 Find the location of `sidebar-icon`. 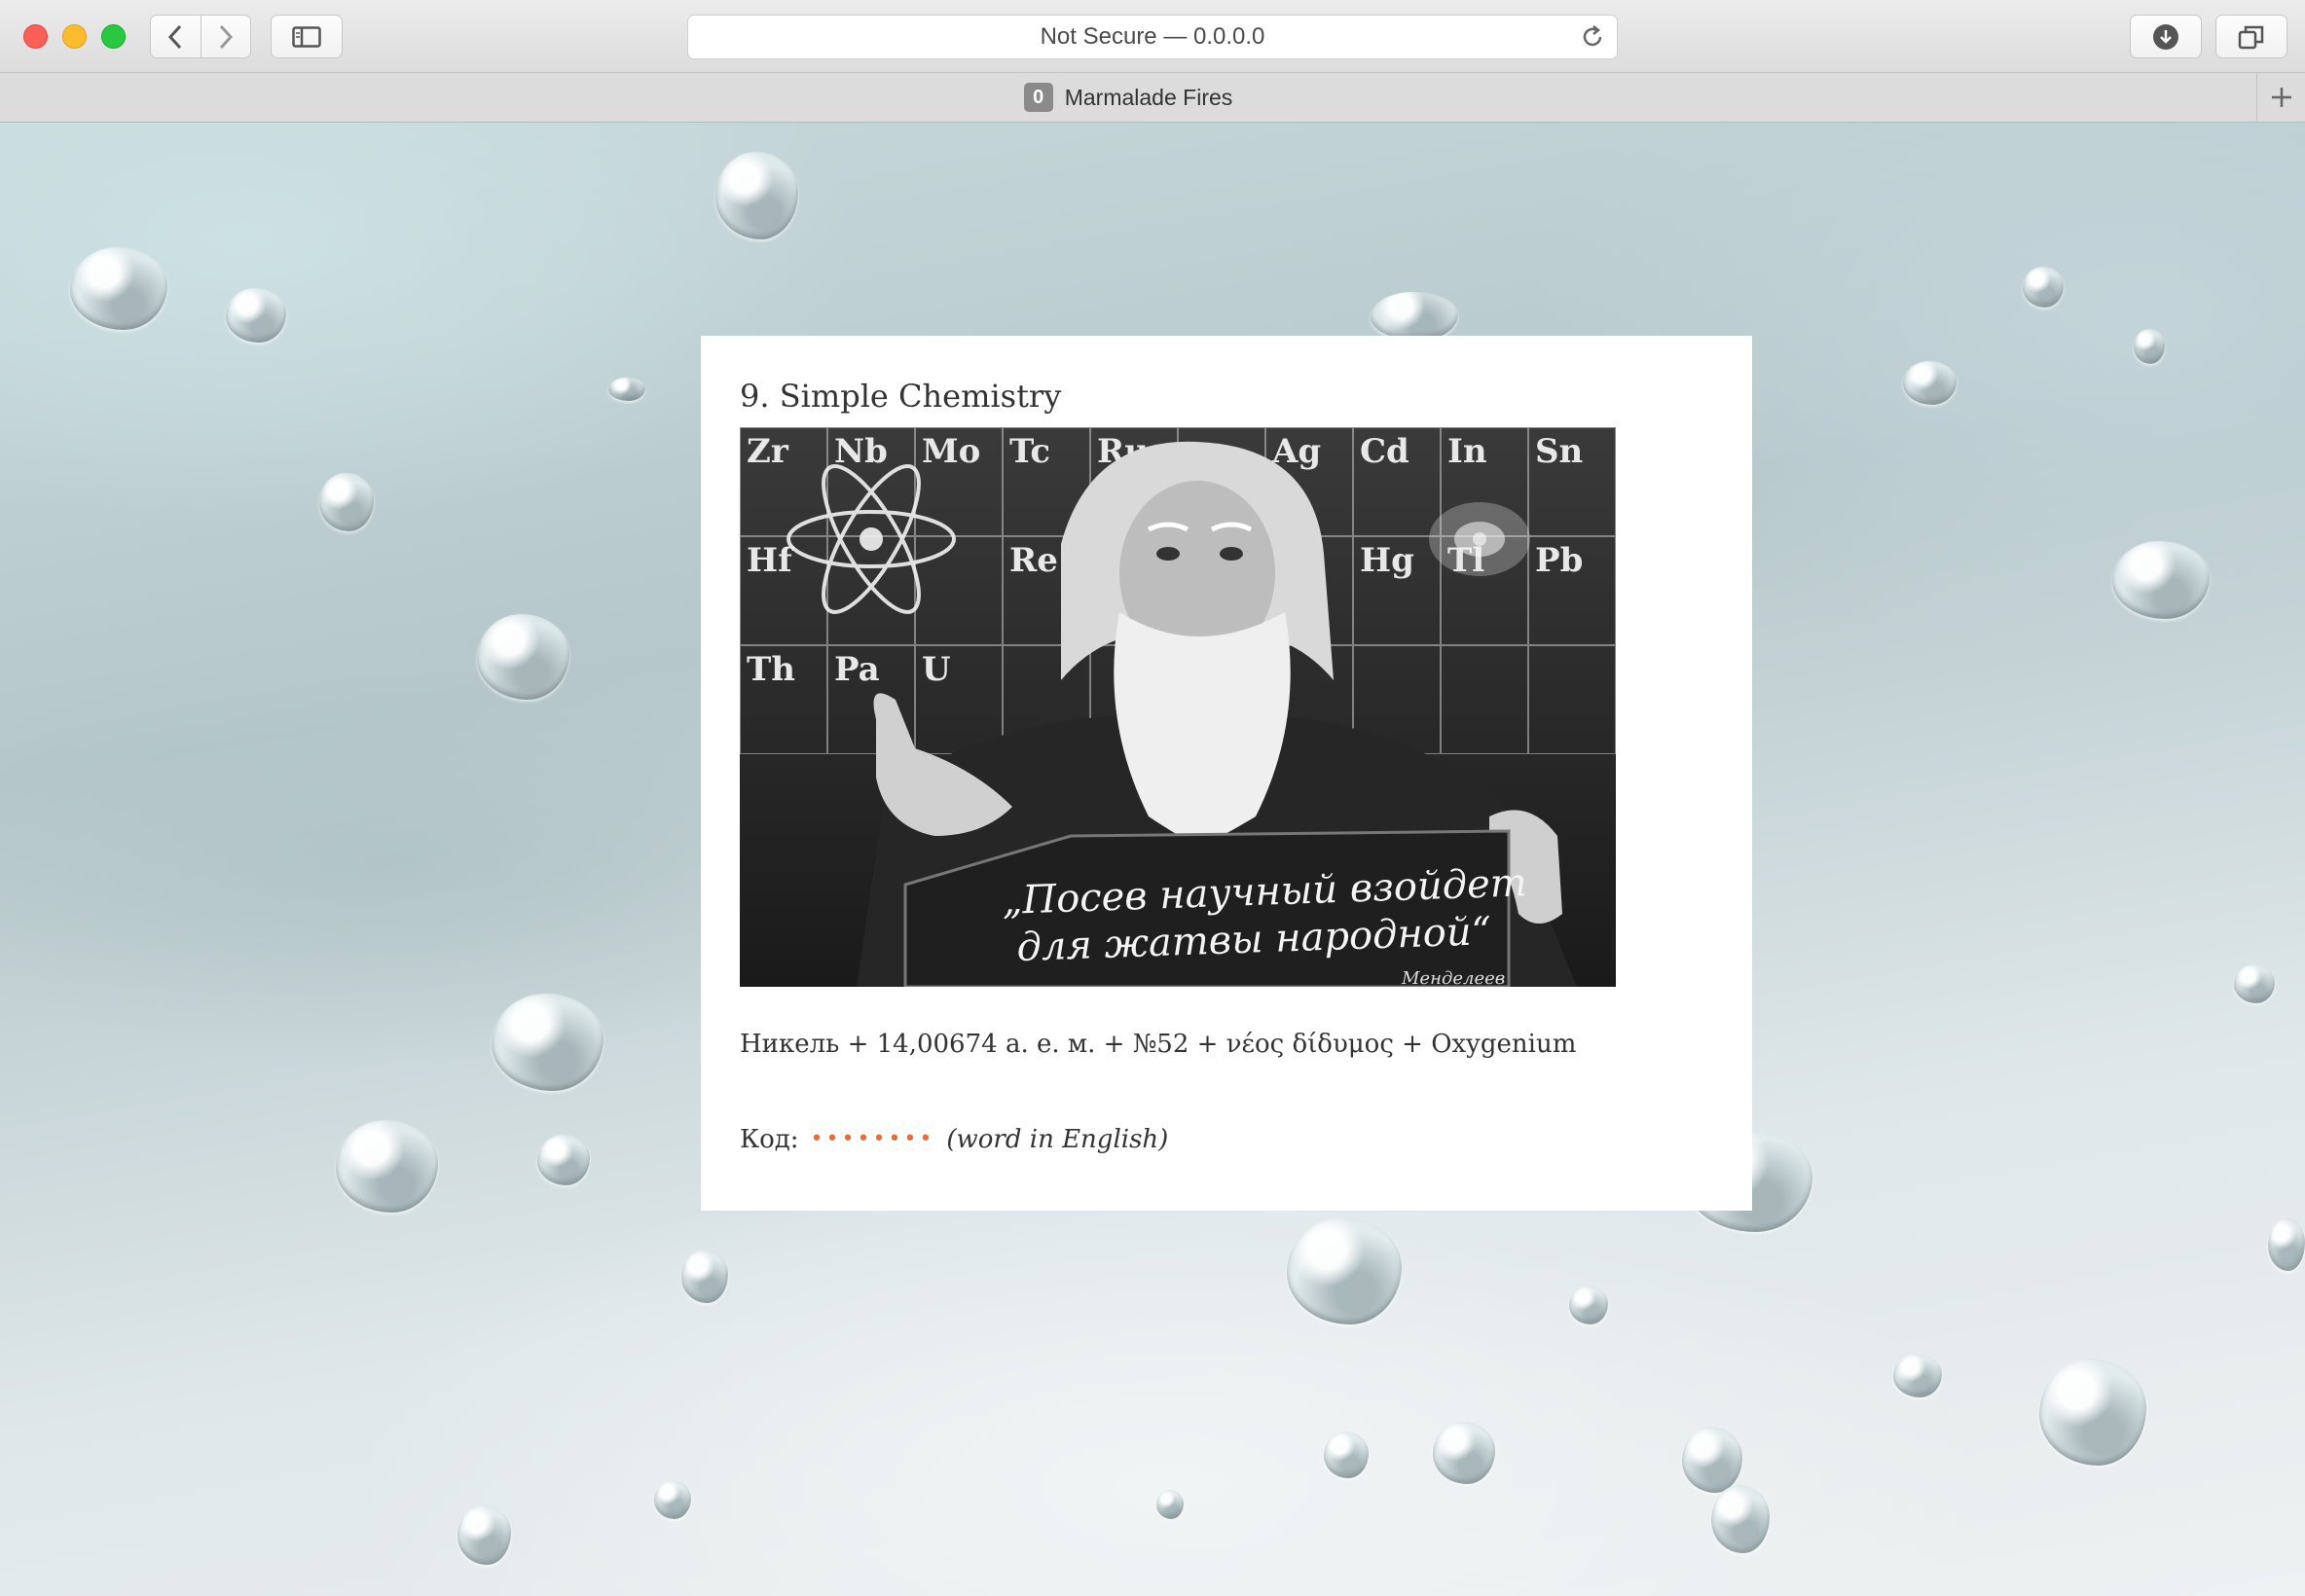

sidebar-icon is located at coordinates (306, 36).